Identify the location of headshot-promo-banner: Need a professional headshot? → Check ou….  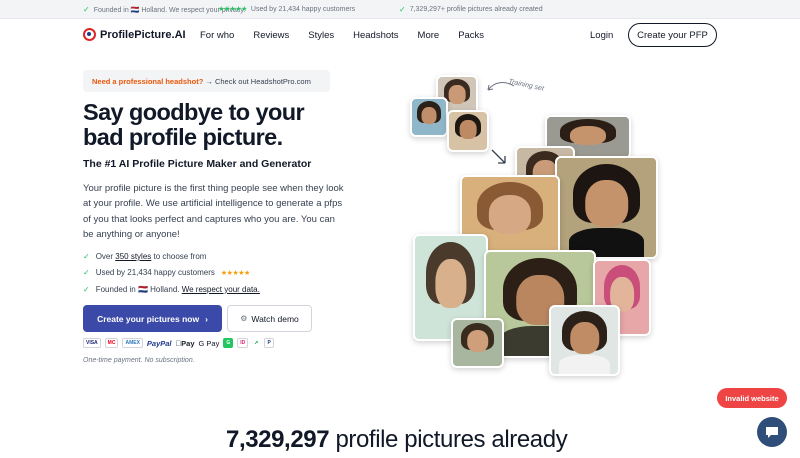
(206, 81).